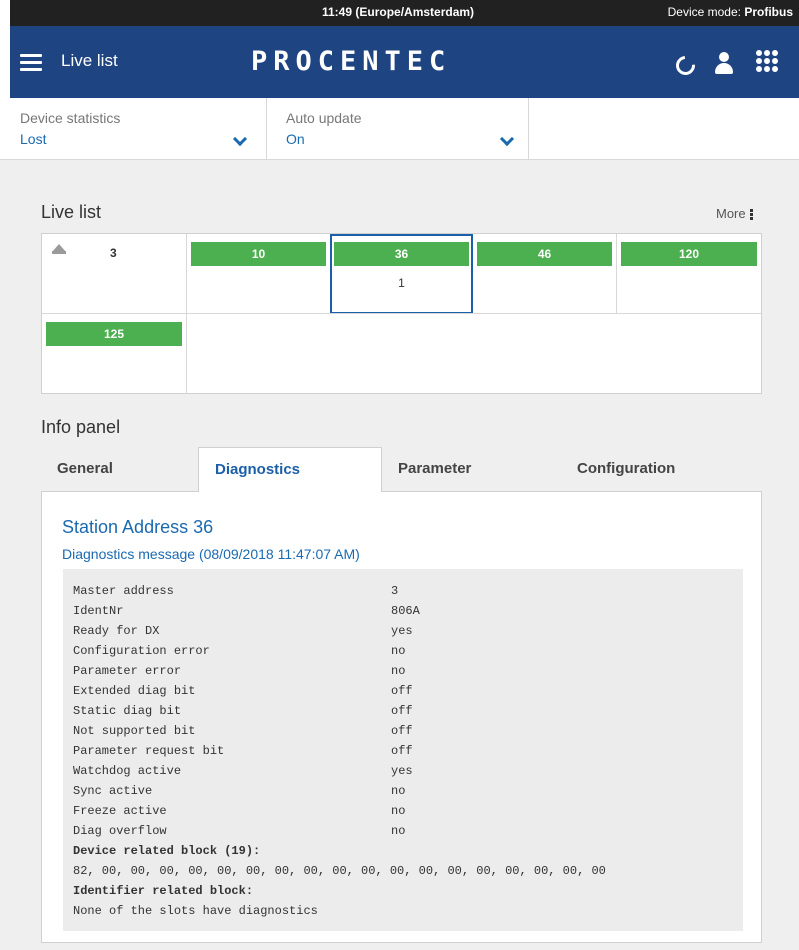  Describe the element at coordinates (138, 527) in the screenshot. I see `station-address-title: Station Address 36` at that location.